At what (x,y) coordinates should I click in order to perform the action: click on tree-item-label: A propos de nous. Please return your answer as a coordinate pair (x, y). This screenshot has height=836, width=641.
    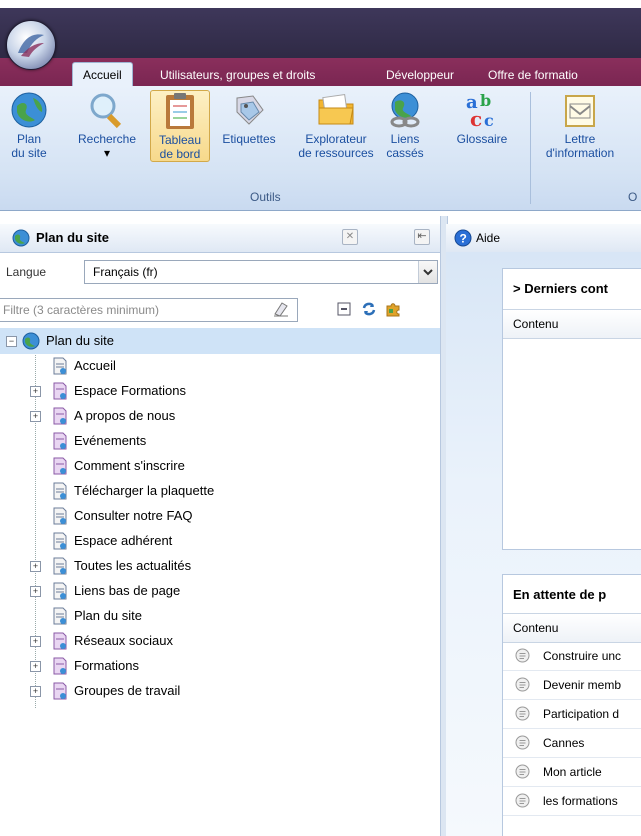
    Looking at the image, I should click on (125, 415).